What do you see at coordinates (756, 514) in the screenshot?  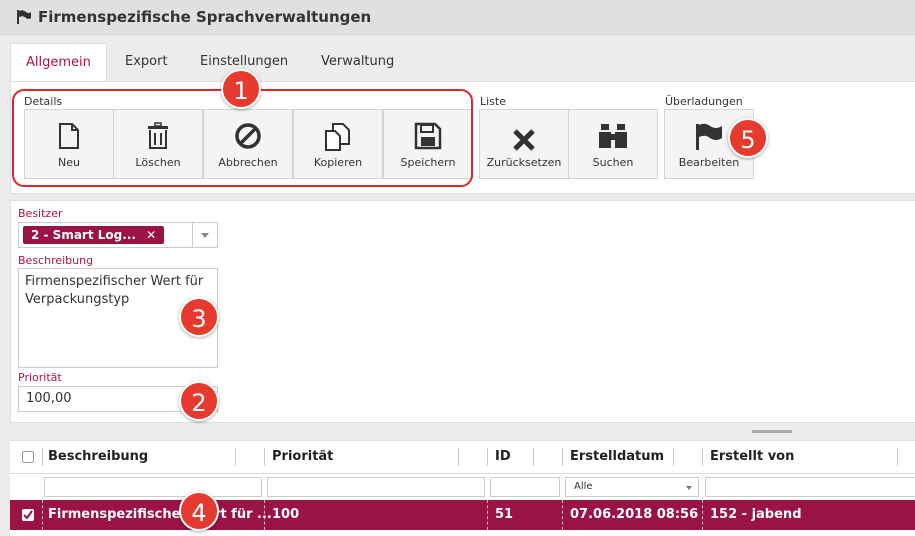 I see `cell-erstellt-von: 152 - jabend` at bounding box center [756, 514].